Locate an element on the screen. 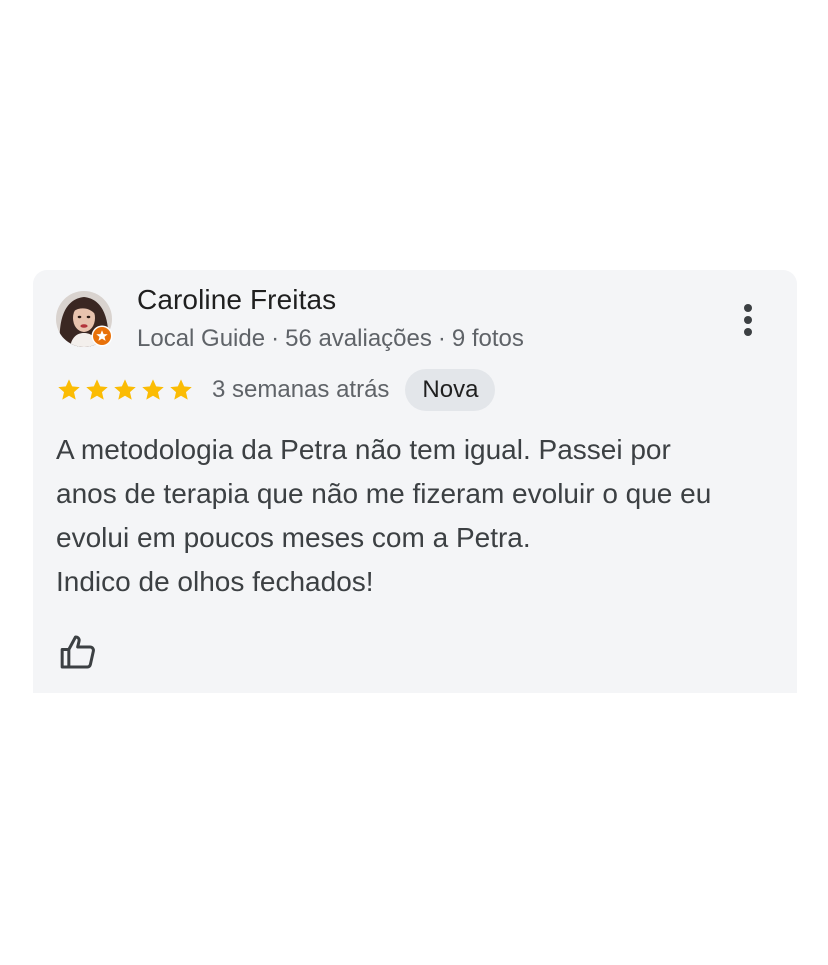 This screenshot has width=828, height=965. author-meta: Local Guide · 56 avaliações · 9 fotos is located at coordinates (330, 339).